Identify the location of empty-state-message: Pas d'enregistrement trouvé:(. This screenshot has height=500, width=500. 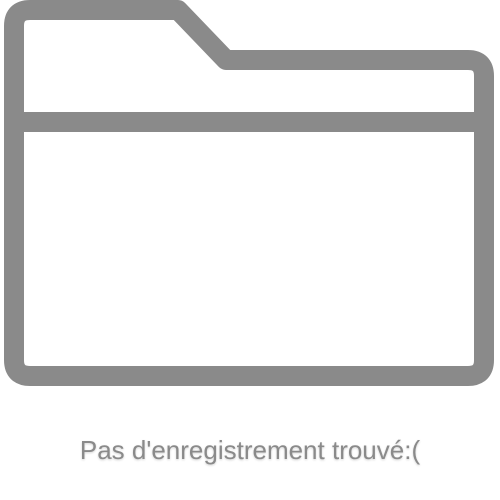
(250, 450).